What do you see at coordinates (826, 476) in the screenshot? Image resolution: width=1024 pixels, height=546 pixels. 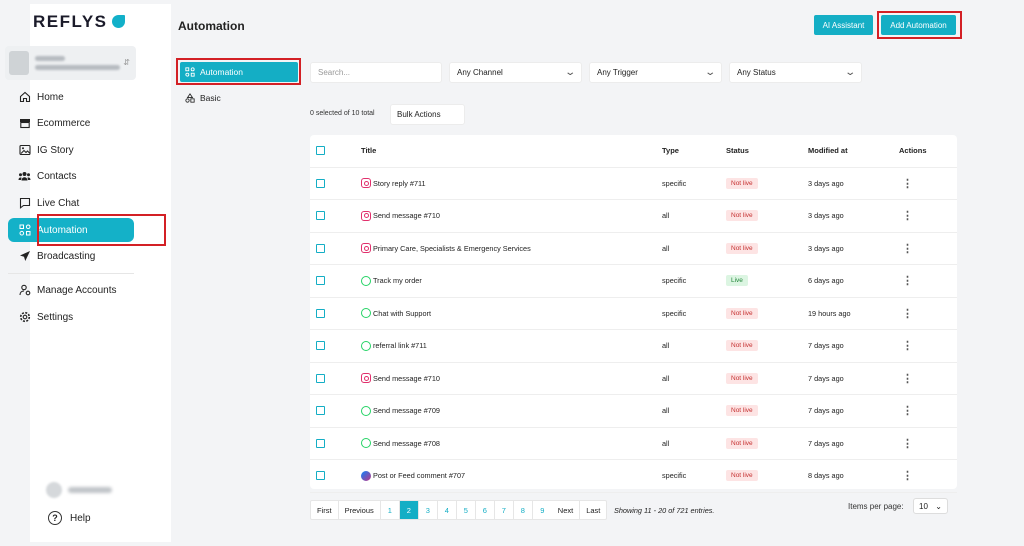 I see `row-modified: 8 days ago` at bounding box center [826, 476].